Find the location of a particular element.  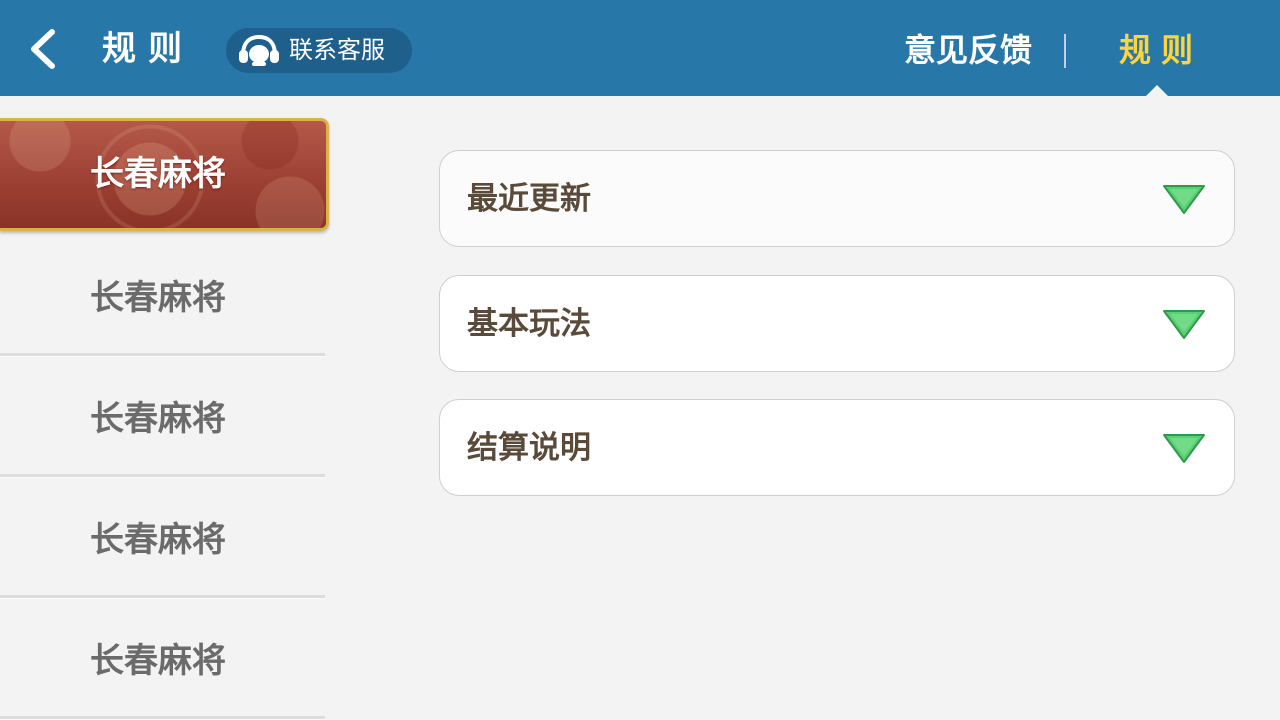

contact-support-button: 联系客服 is located at coordinates (319, 50).